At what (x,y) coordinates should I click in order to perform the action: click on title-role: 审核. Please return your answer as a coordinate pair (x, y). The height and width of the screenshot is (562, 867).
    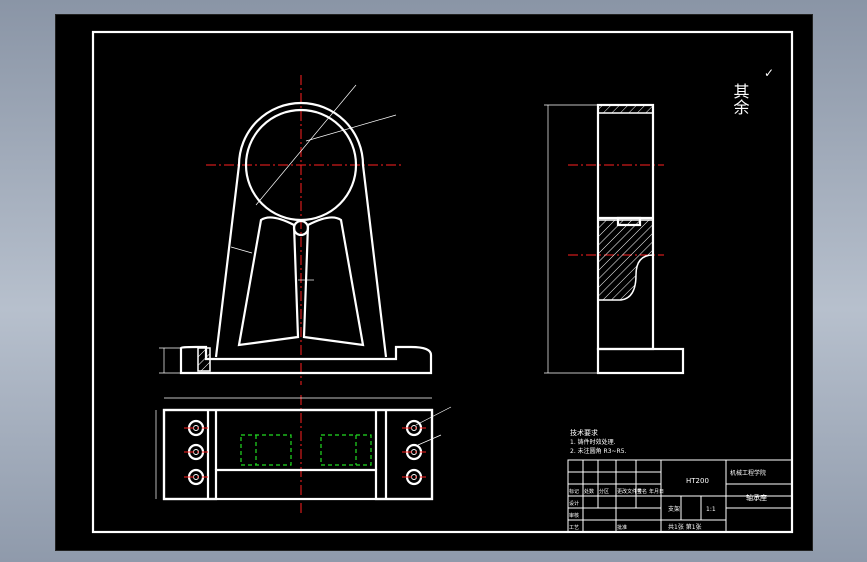
    Looking at the image, I should click on (574, 515).